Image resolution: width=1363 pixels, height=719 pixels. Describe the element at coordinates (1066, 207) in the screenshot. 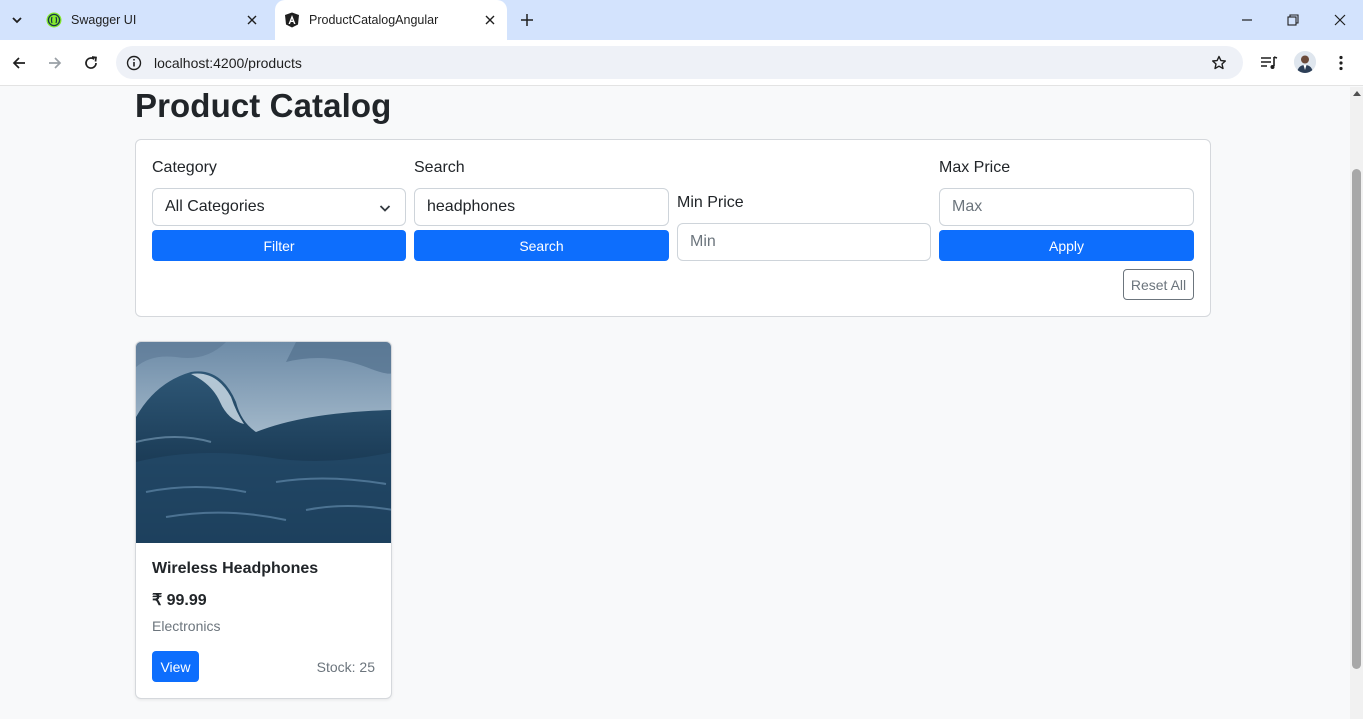

I see `max-price-input: Max` at that location.